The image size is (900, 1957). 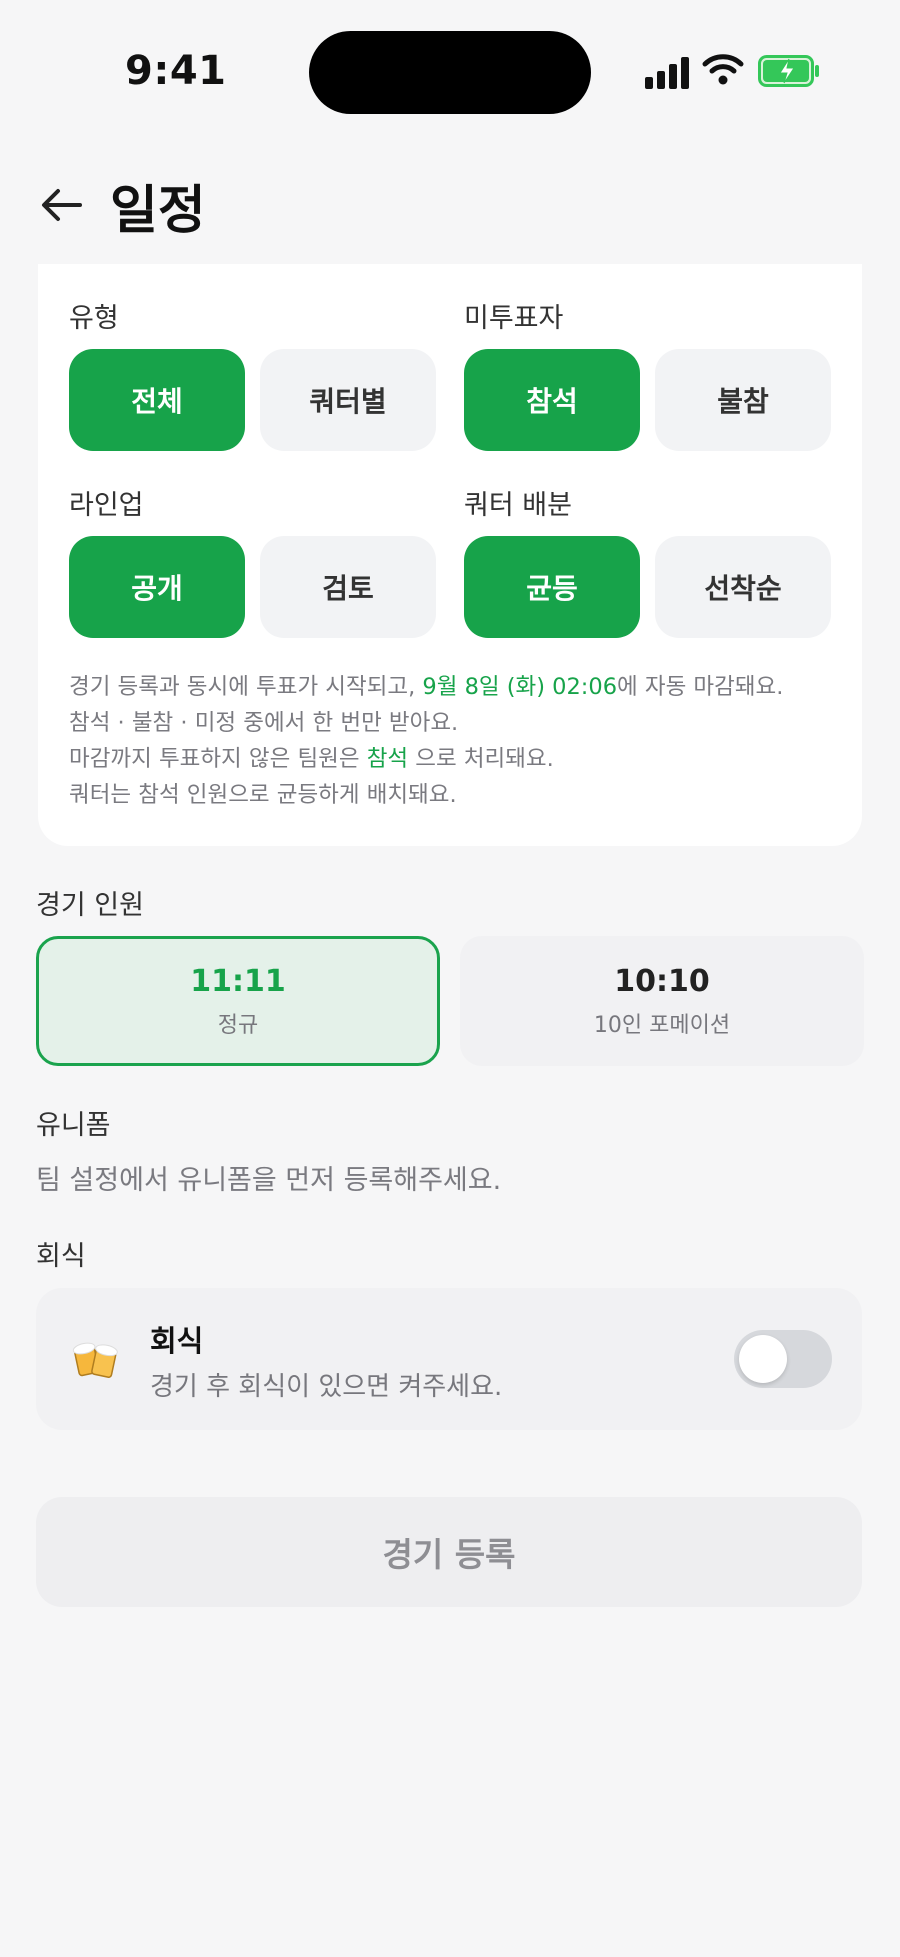 What do you see at coordinates (326, 1387) in the screenshot?
I see `dinner-description: 경기 후 회식이 있으면 켜주세요.` at bounding box center [326, 1387].